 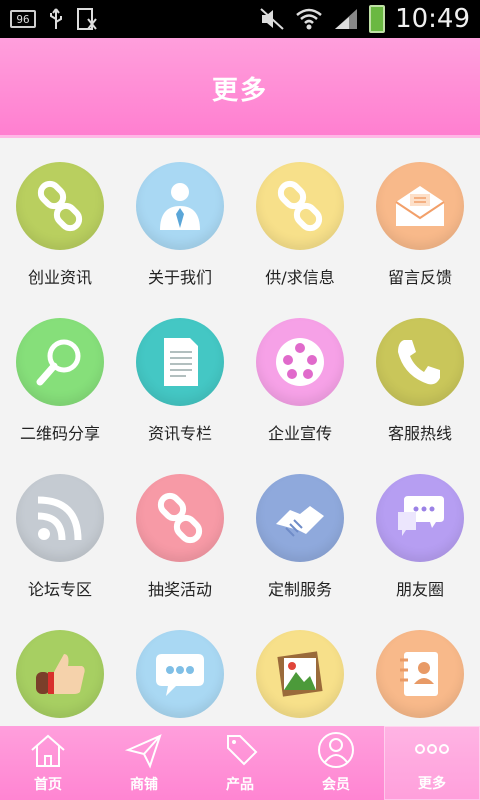 I want to click on bottom-navigation: 首页 商铺 产品 会员 更多, so click(x=240, y=763).